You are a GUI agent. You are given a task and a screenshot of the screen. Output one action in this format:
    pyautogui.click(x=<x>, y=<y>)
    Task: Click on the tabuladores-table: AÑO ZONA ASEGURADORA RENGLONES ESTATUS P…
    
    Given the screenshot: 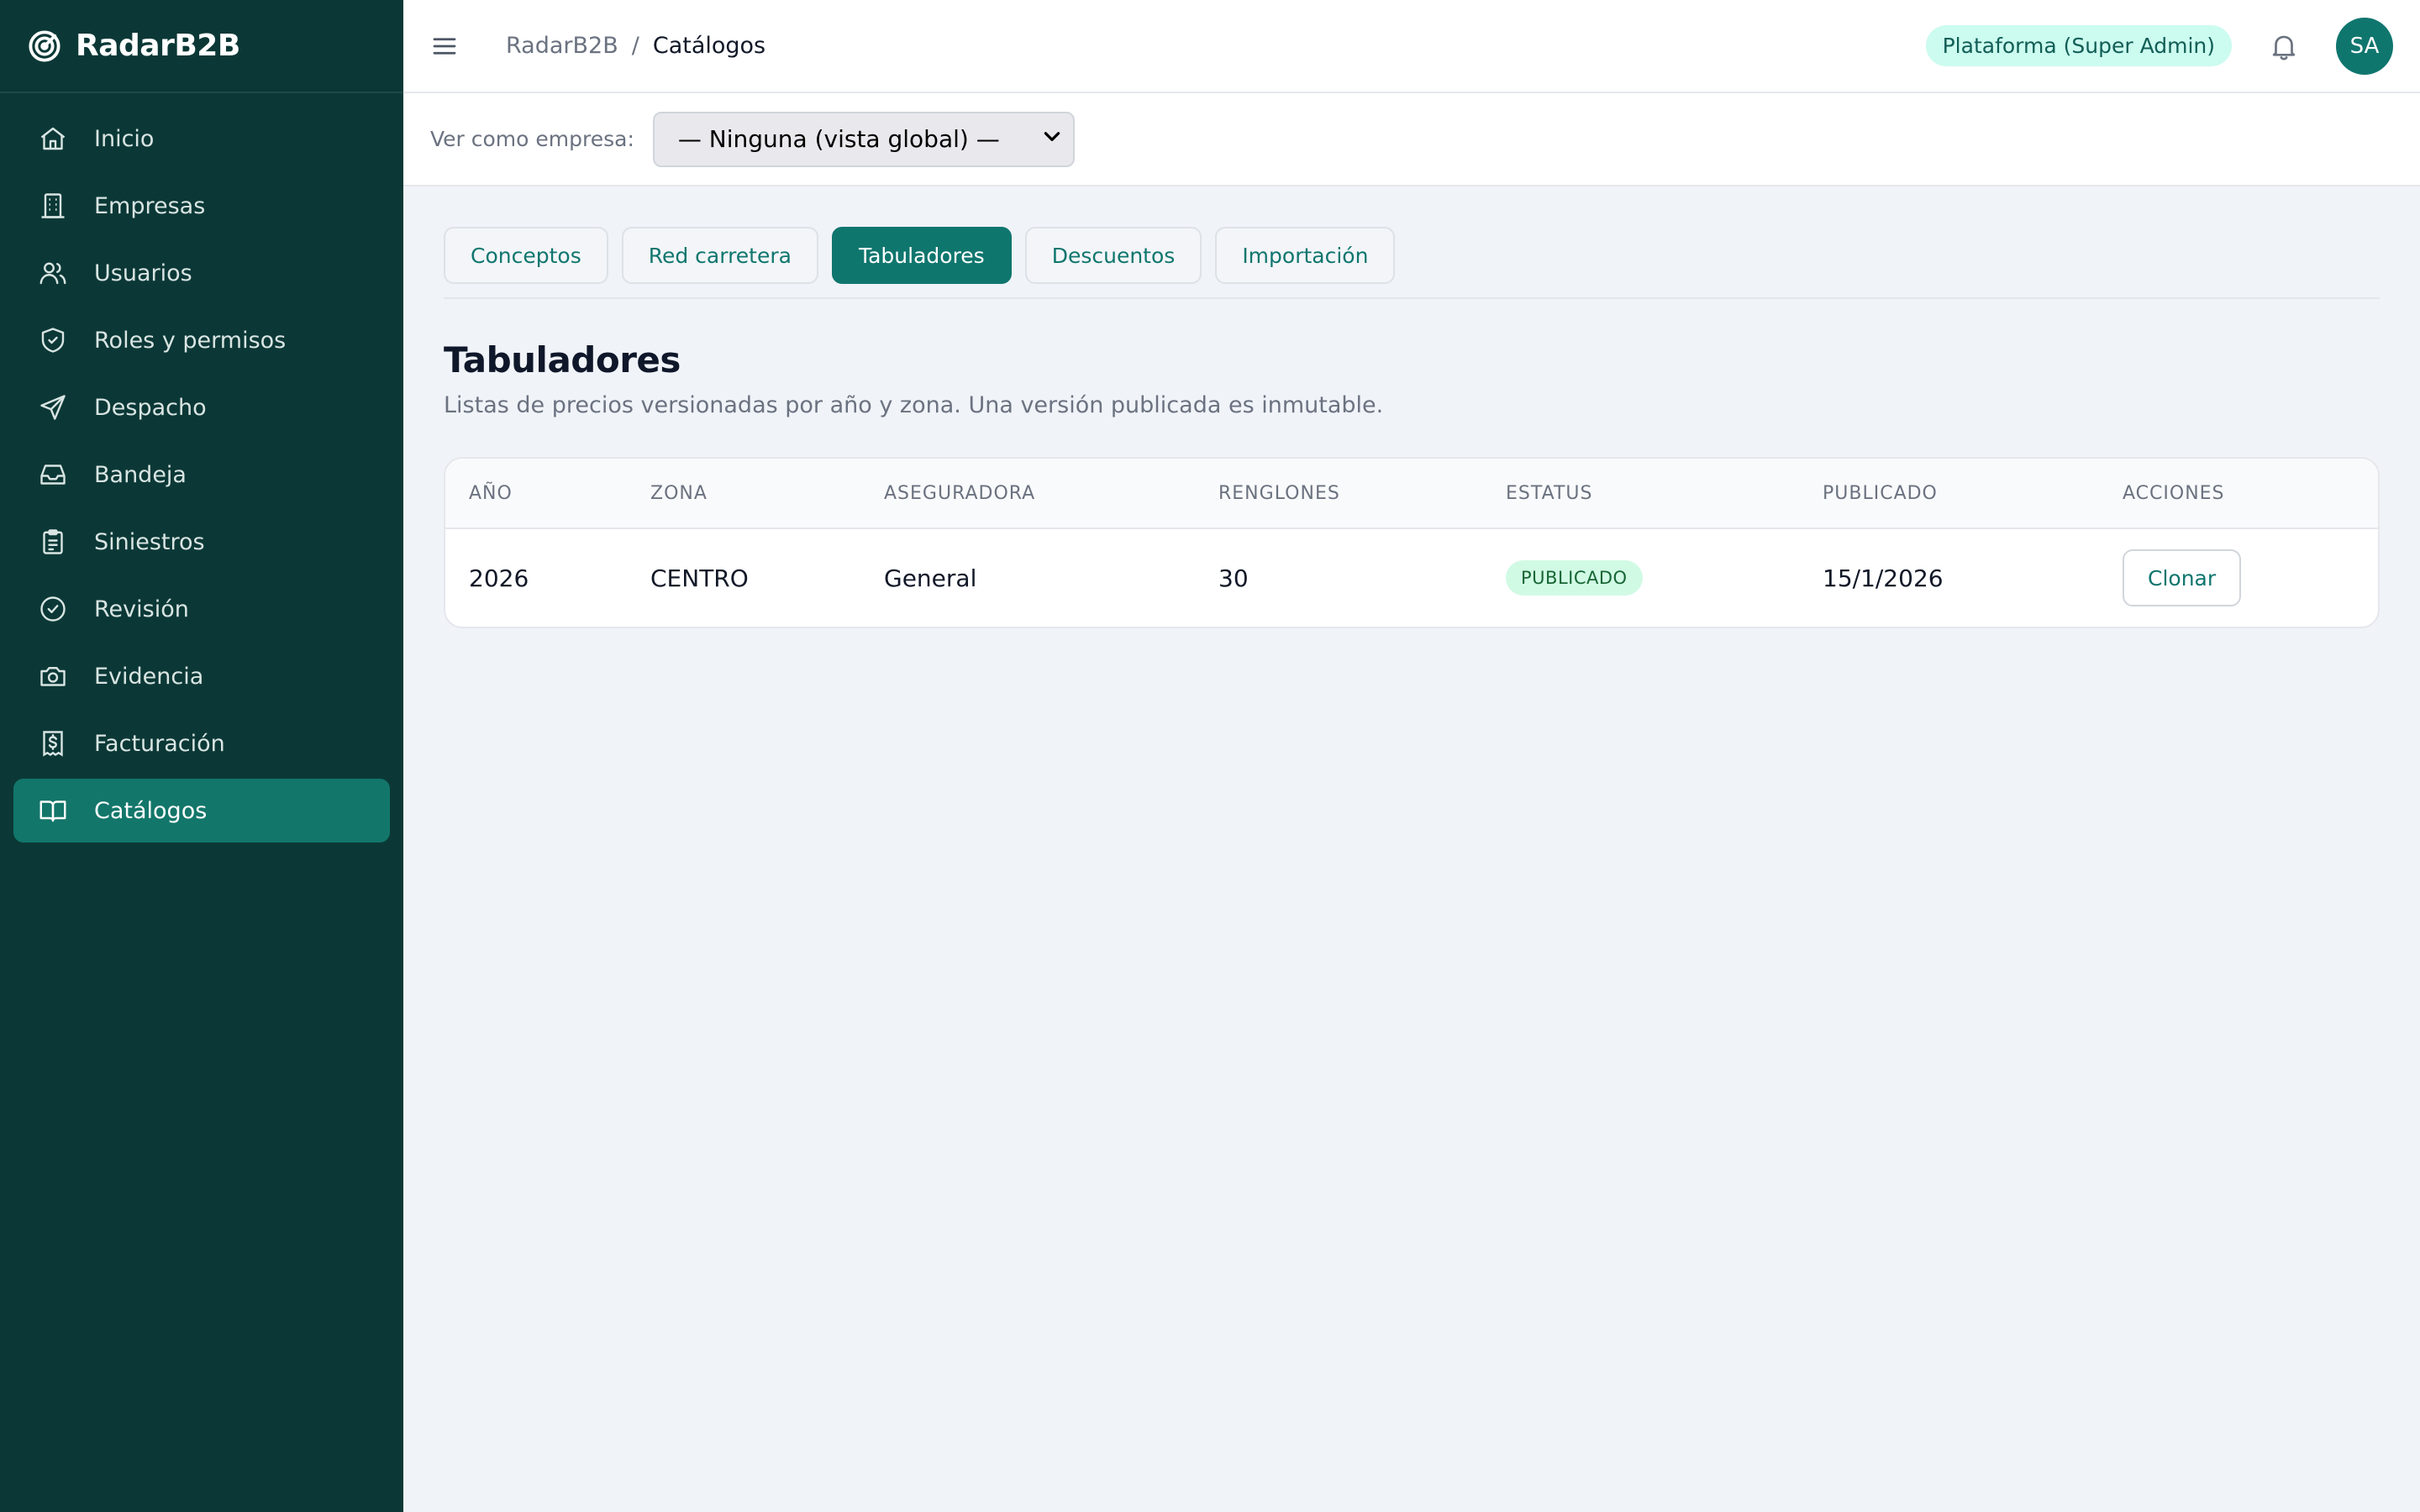 What is the action you would take?
    pyautogui.click(x=1412, y=542)
    